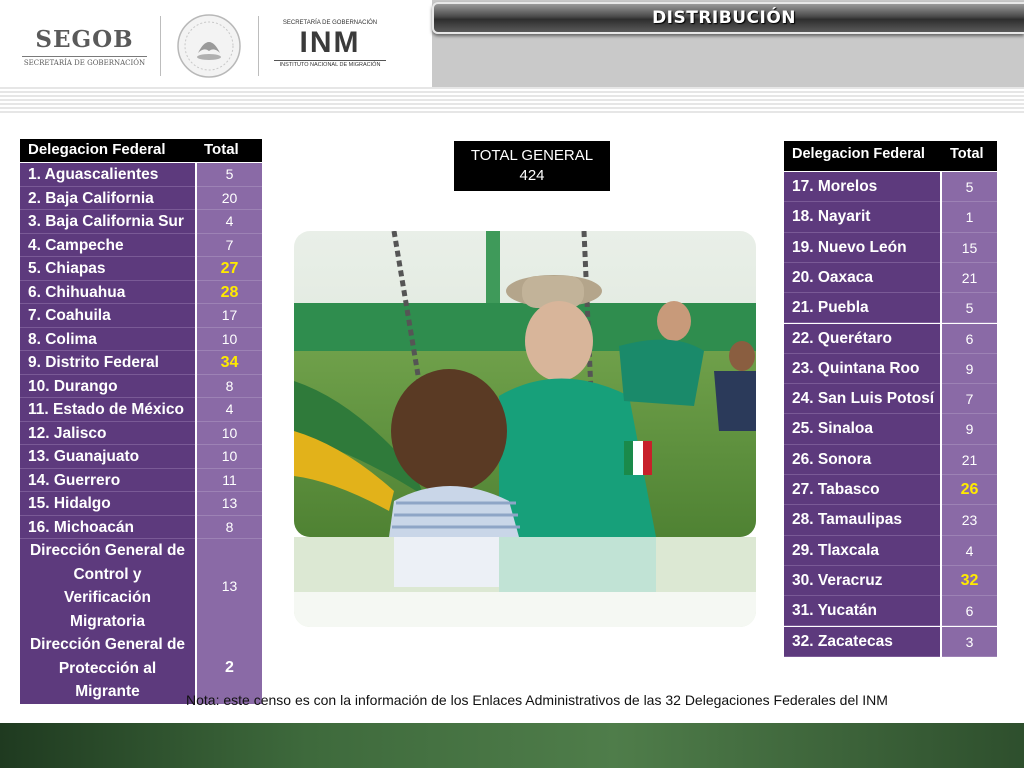 The height and width of the screenshot is (768, 1024). I want to click on table-row: 8. Colima 10, so click(141, 339).